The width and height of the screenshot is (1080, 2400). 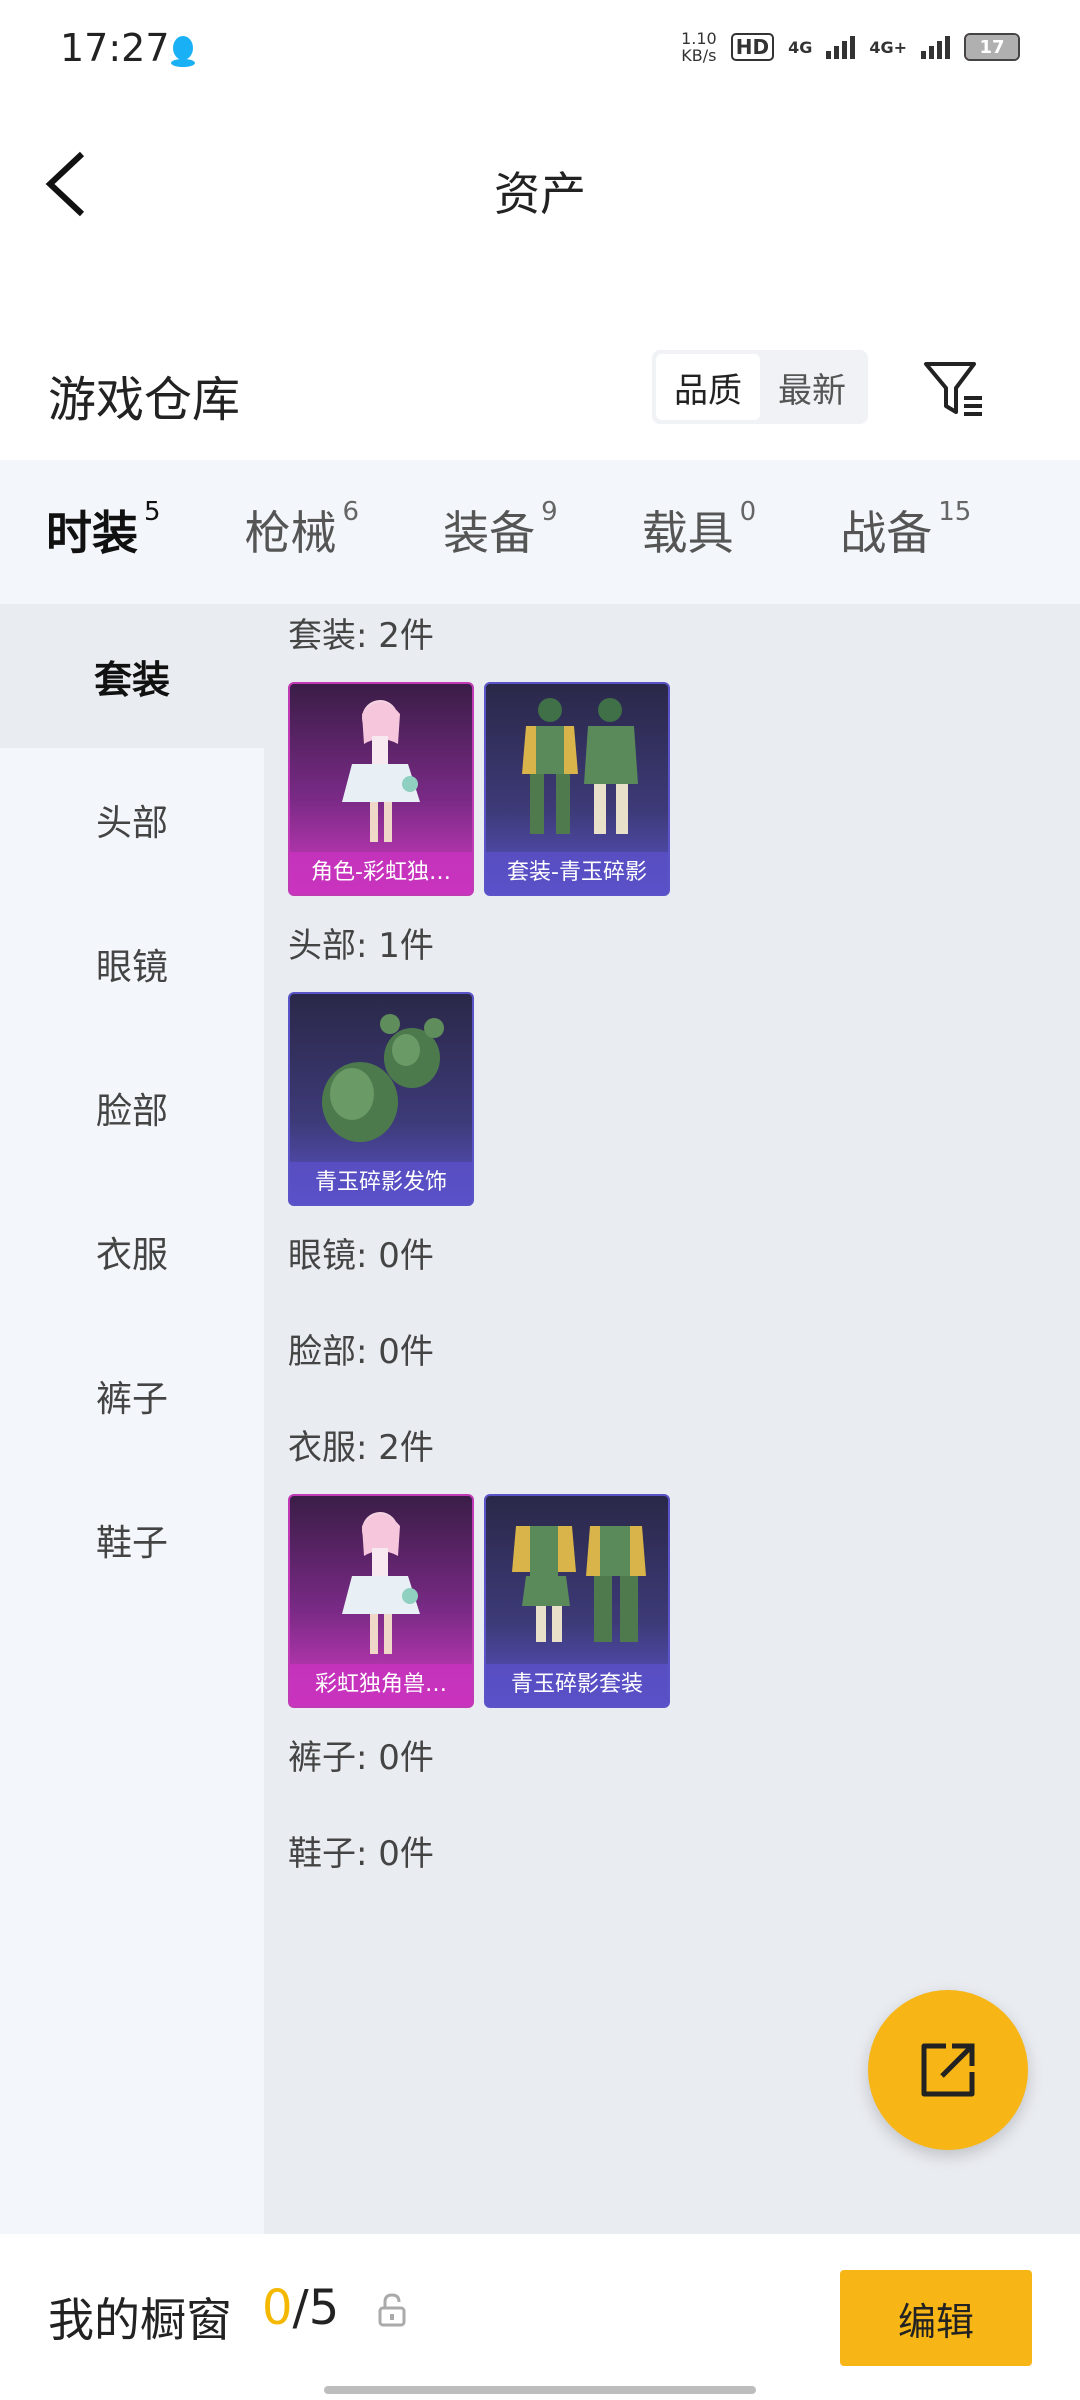 I want to click on status-icons: 1.10 KB/s HD 4G 4G+ 17, so click(x=850, y=47).